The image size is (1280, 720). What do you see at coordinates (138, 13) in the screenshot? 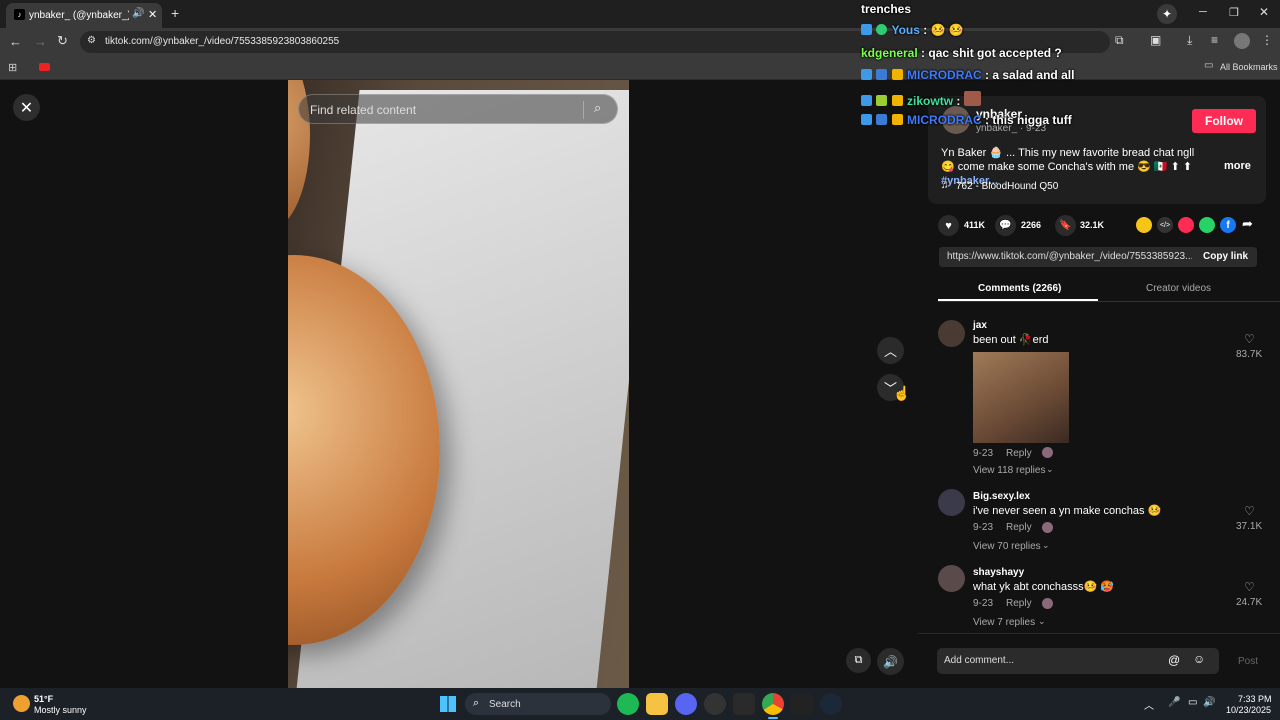
I see `speaker-icon: 🔊` at bounding box center [138, 13].